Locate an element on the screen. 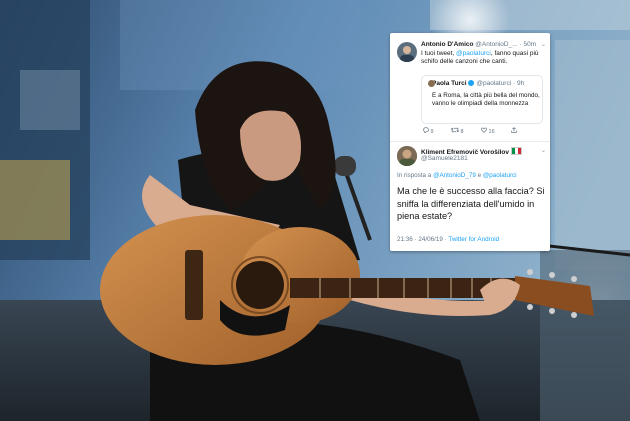  paola-avatar is located at coordinates (431, 83).